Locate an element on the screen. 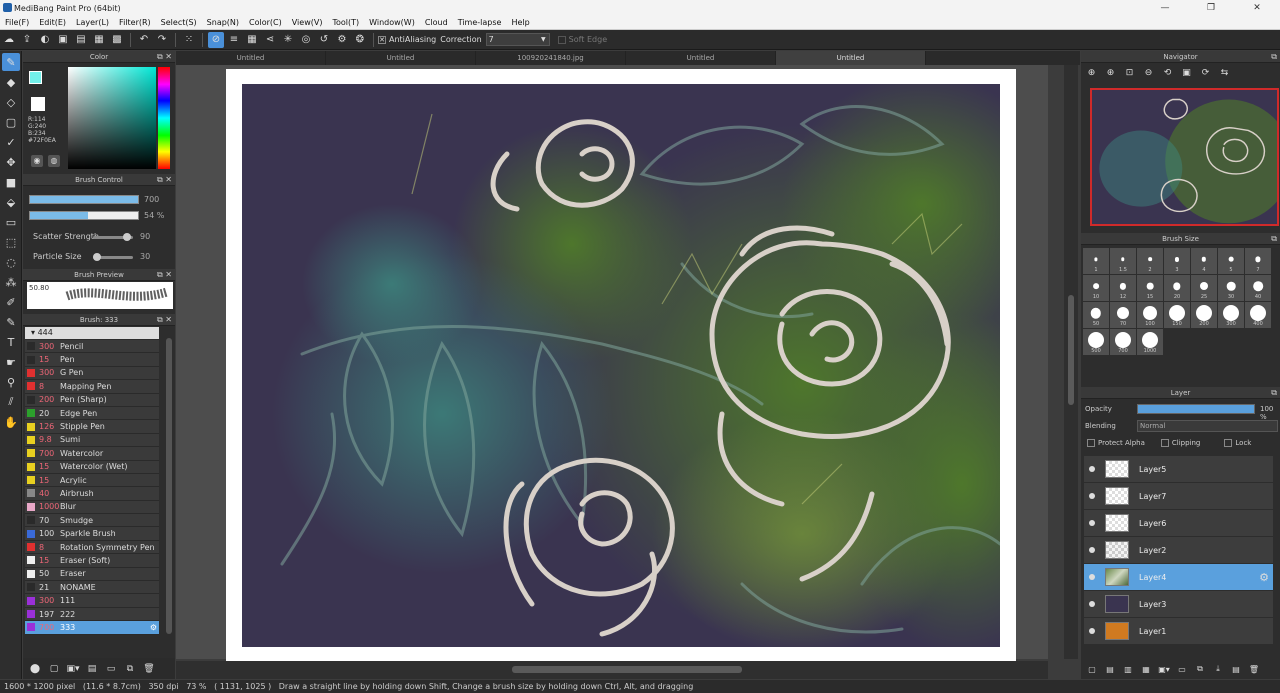 This screenshot has height=693, width=1280. eraser2-tool-icon: ◇ is located at coordinates (11, 102).